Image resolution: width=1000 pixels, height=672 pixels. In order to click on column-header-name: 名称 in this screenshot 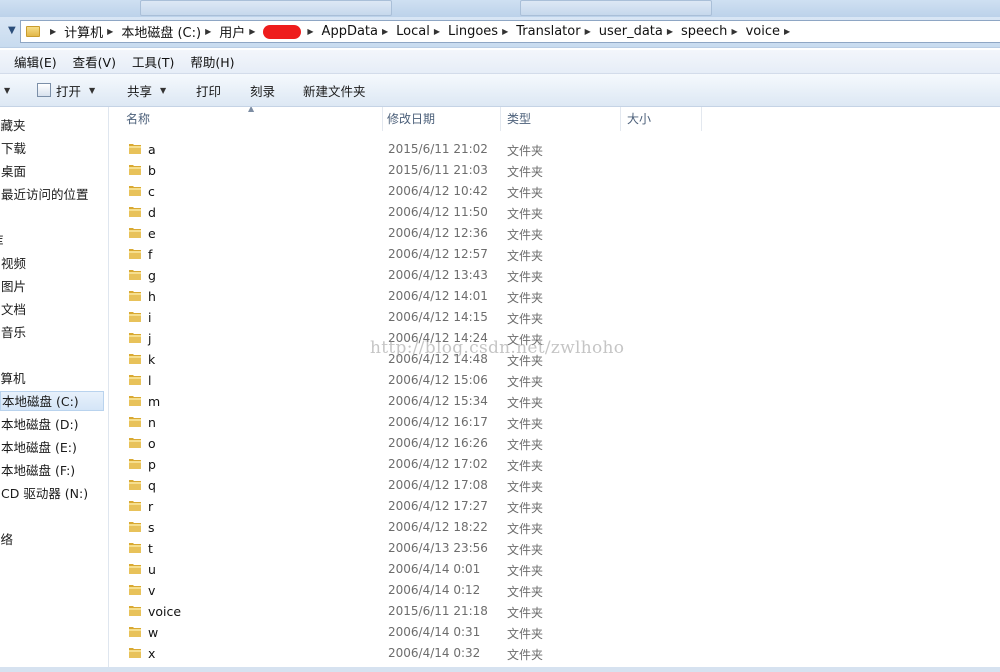, I will do `click(250, 119)`.